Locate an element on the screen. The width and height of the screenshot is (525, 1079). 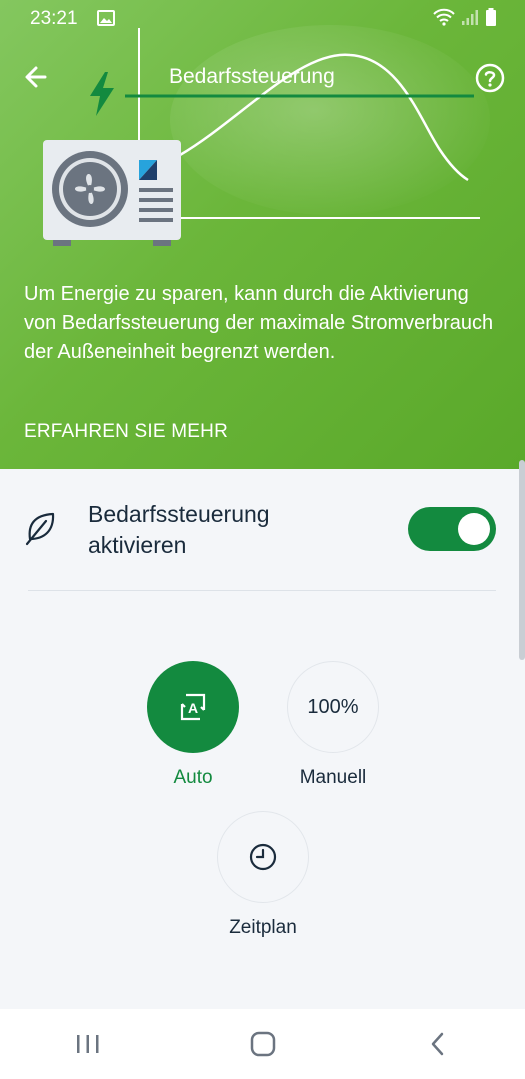
status-indicators is located at coordinates (465, 17).